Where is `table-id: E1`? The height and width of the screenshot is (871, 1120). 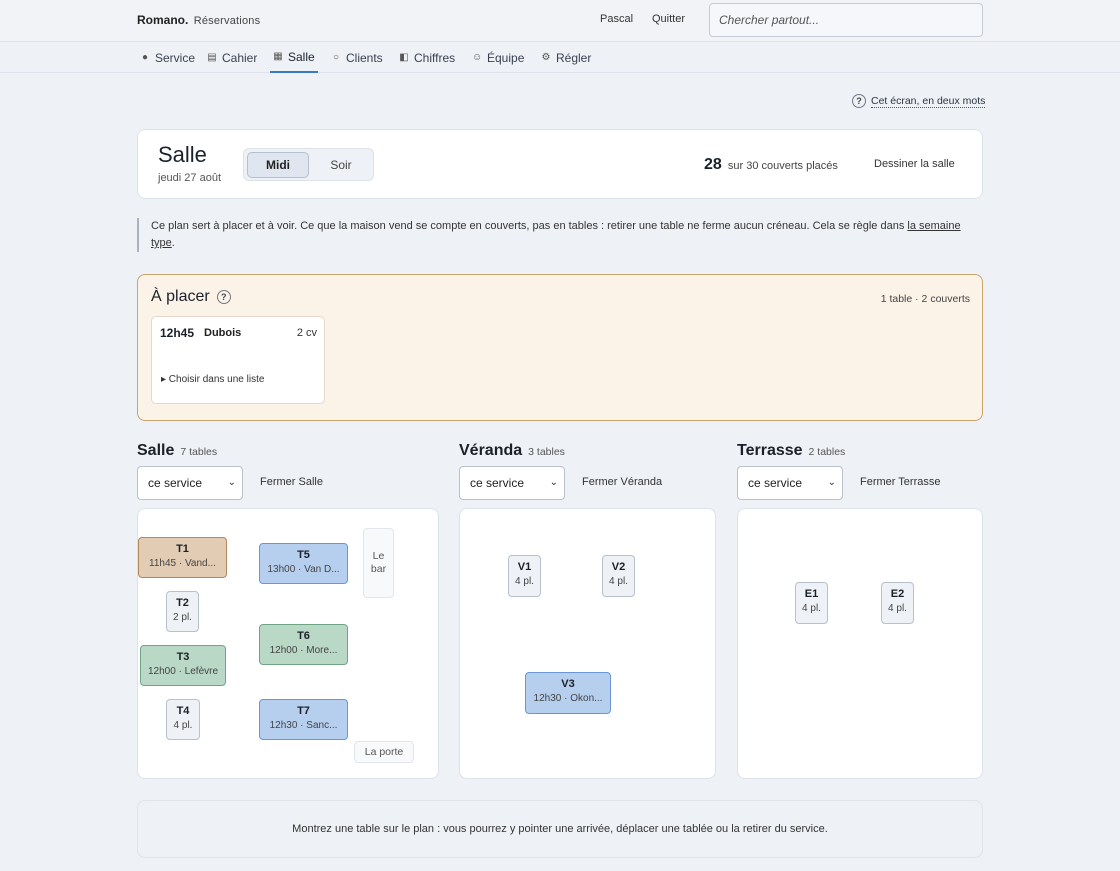
table-id: E1 is located at coordinates (811, 594).